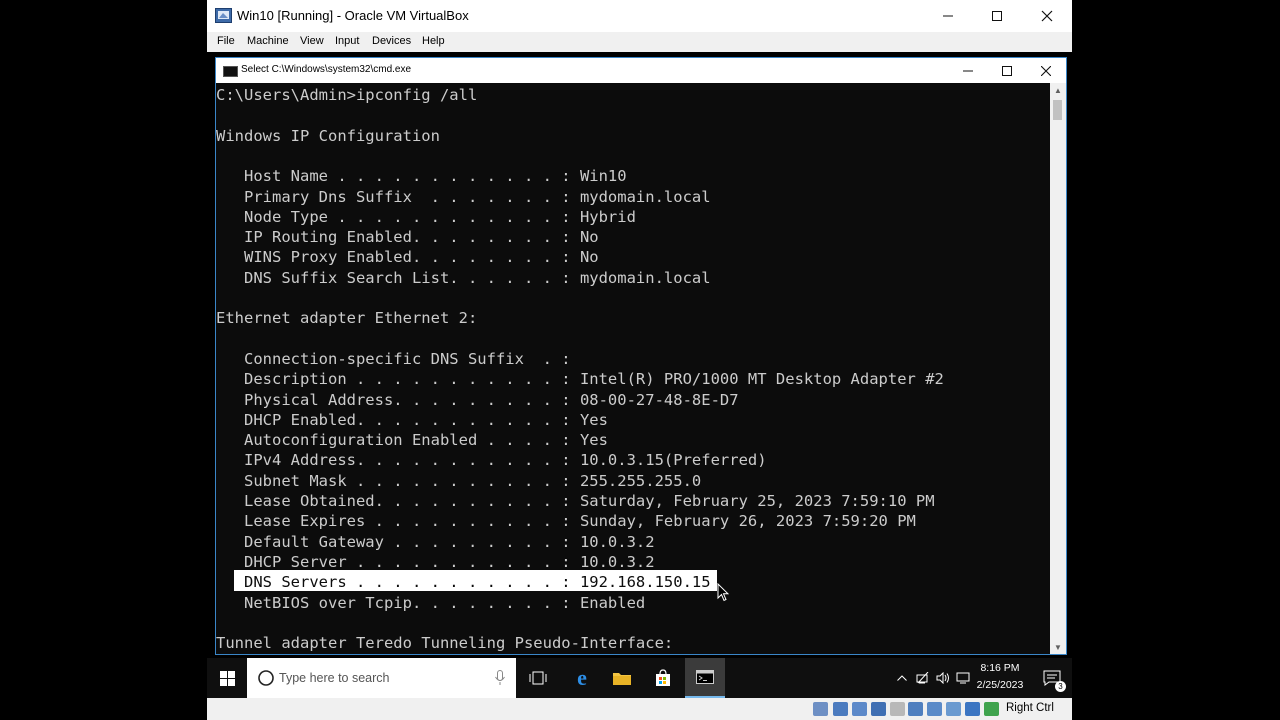 The width and height of the screenshot is (1280, 720). Describe the element at coordinates (412, 419) in the screenshot. I see `console-line: DHCP Enabled. . . . . . . . . . . : Yes` at that location.